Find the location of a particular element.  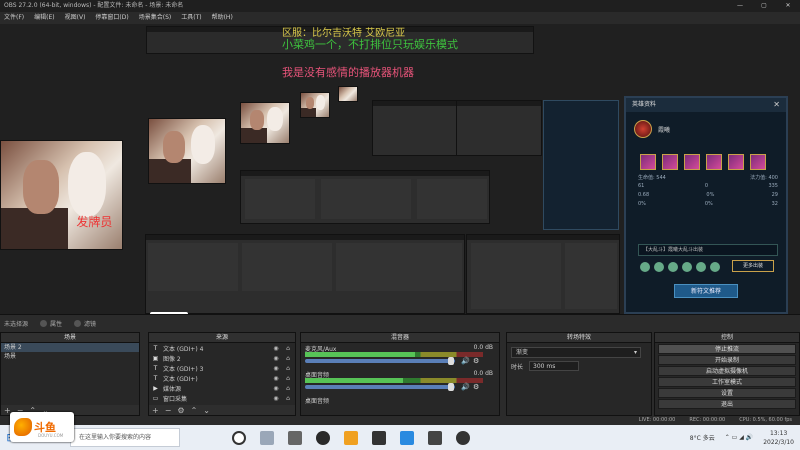

hero-name: 霞曦 is located at coordinates (652, 129).